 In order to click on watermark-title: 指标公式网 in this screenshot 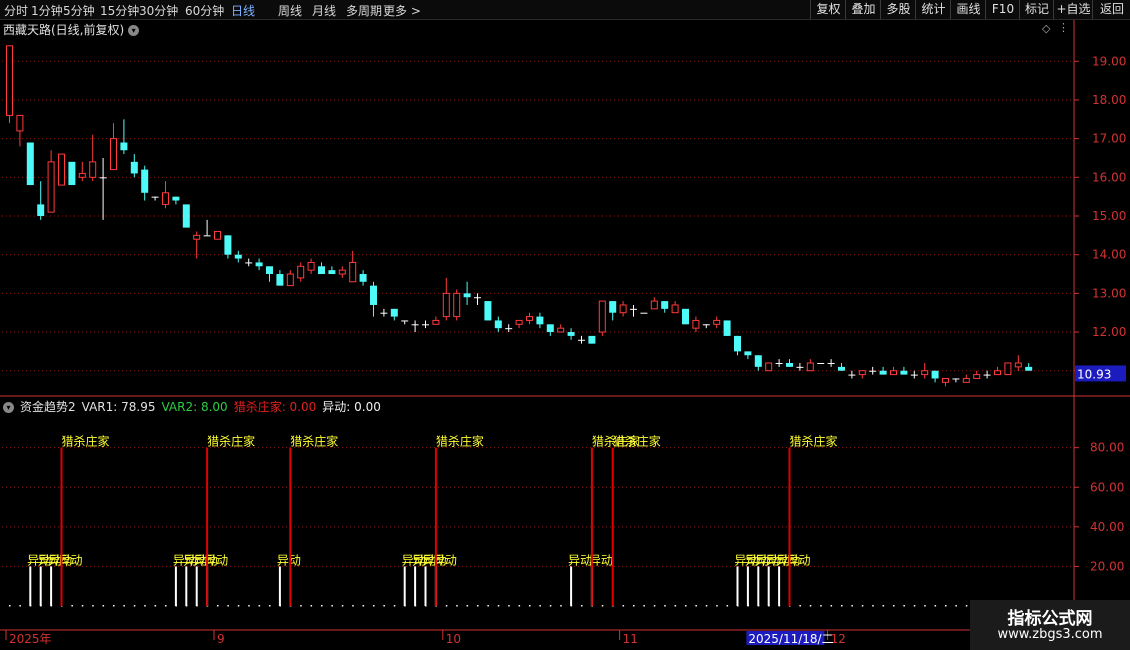, I will do `click(1050, 619)`.